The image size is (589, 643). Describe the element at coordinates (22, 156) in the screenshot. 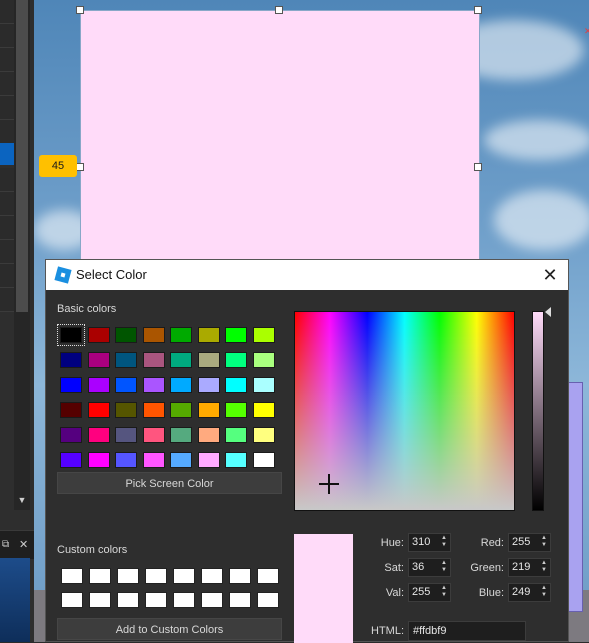

I see `scrollbar-thumb` at that location.